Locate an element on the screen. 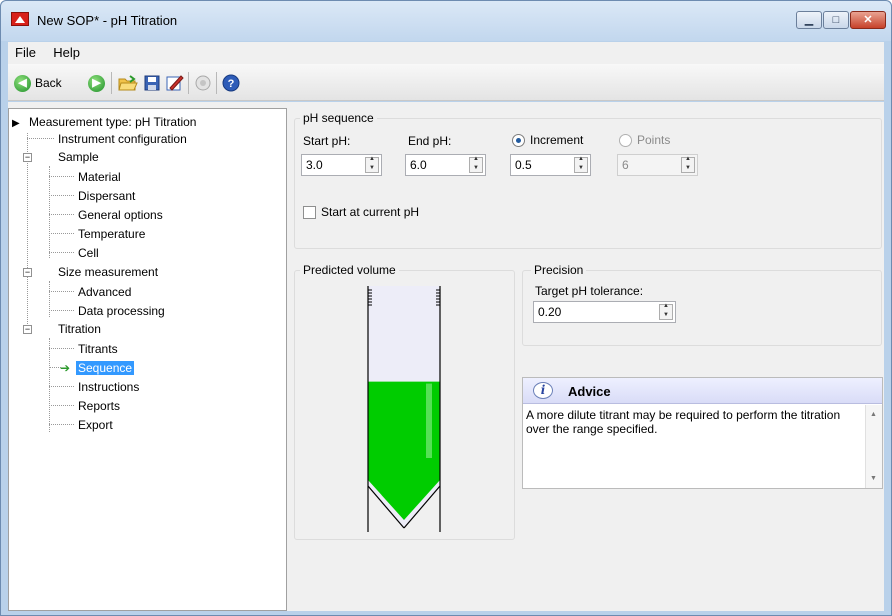 Image resolution: width=892 pixels, height=616 pixels. start-ph-spin-buttons is located at coordinates (372, 164).